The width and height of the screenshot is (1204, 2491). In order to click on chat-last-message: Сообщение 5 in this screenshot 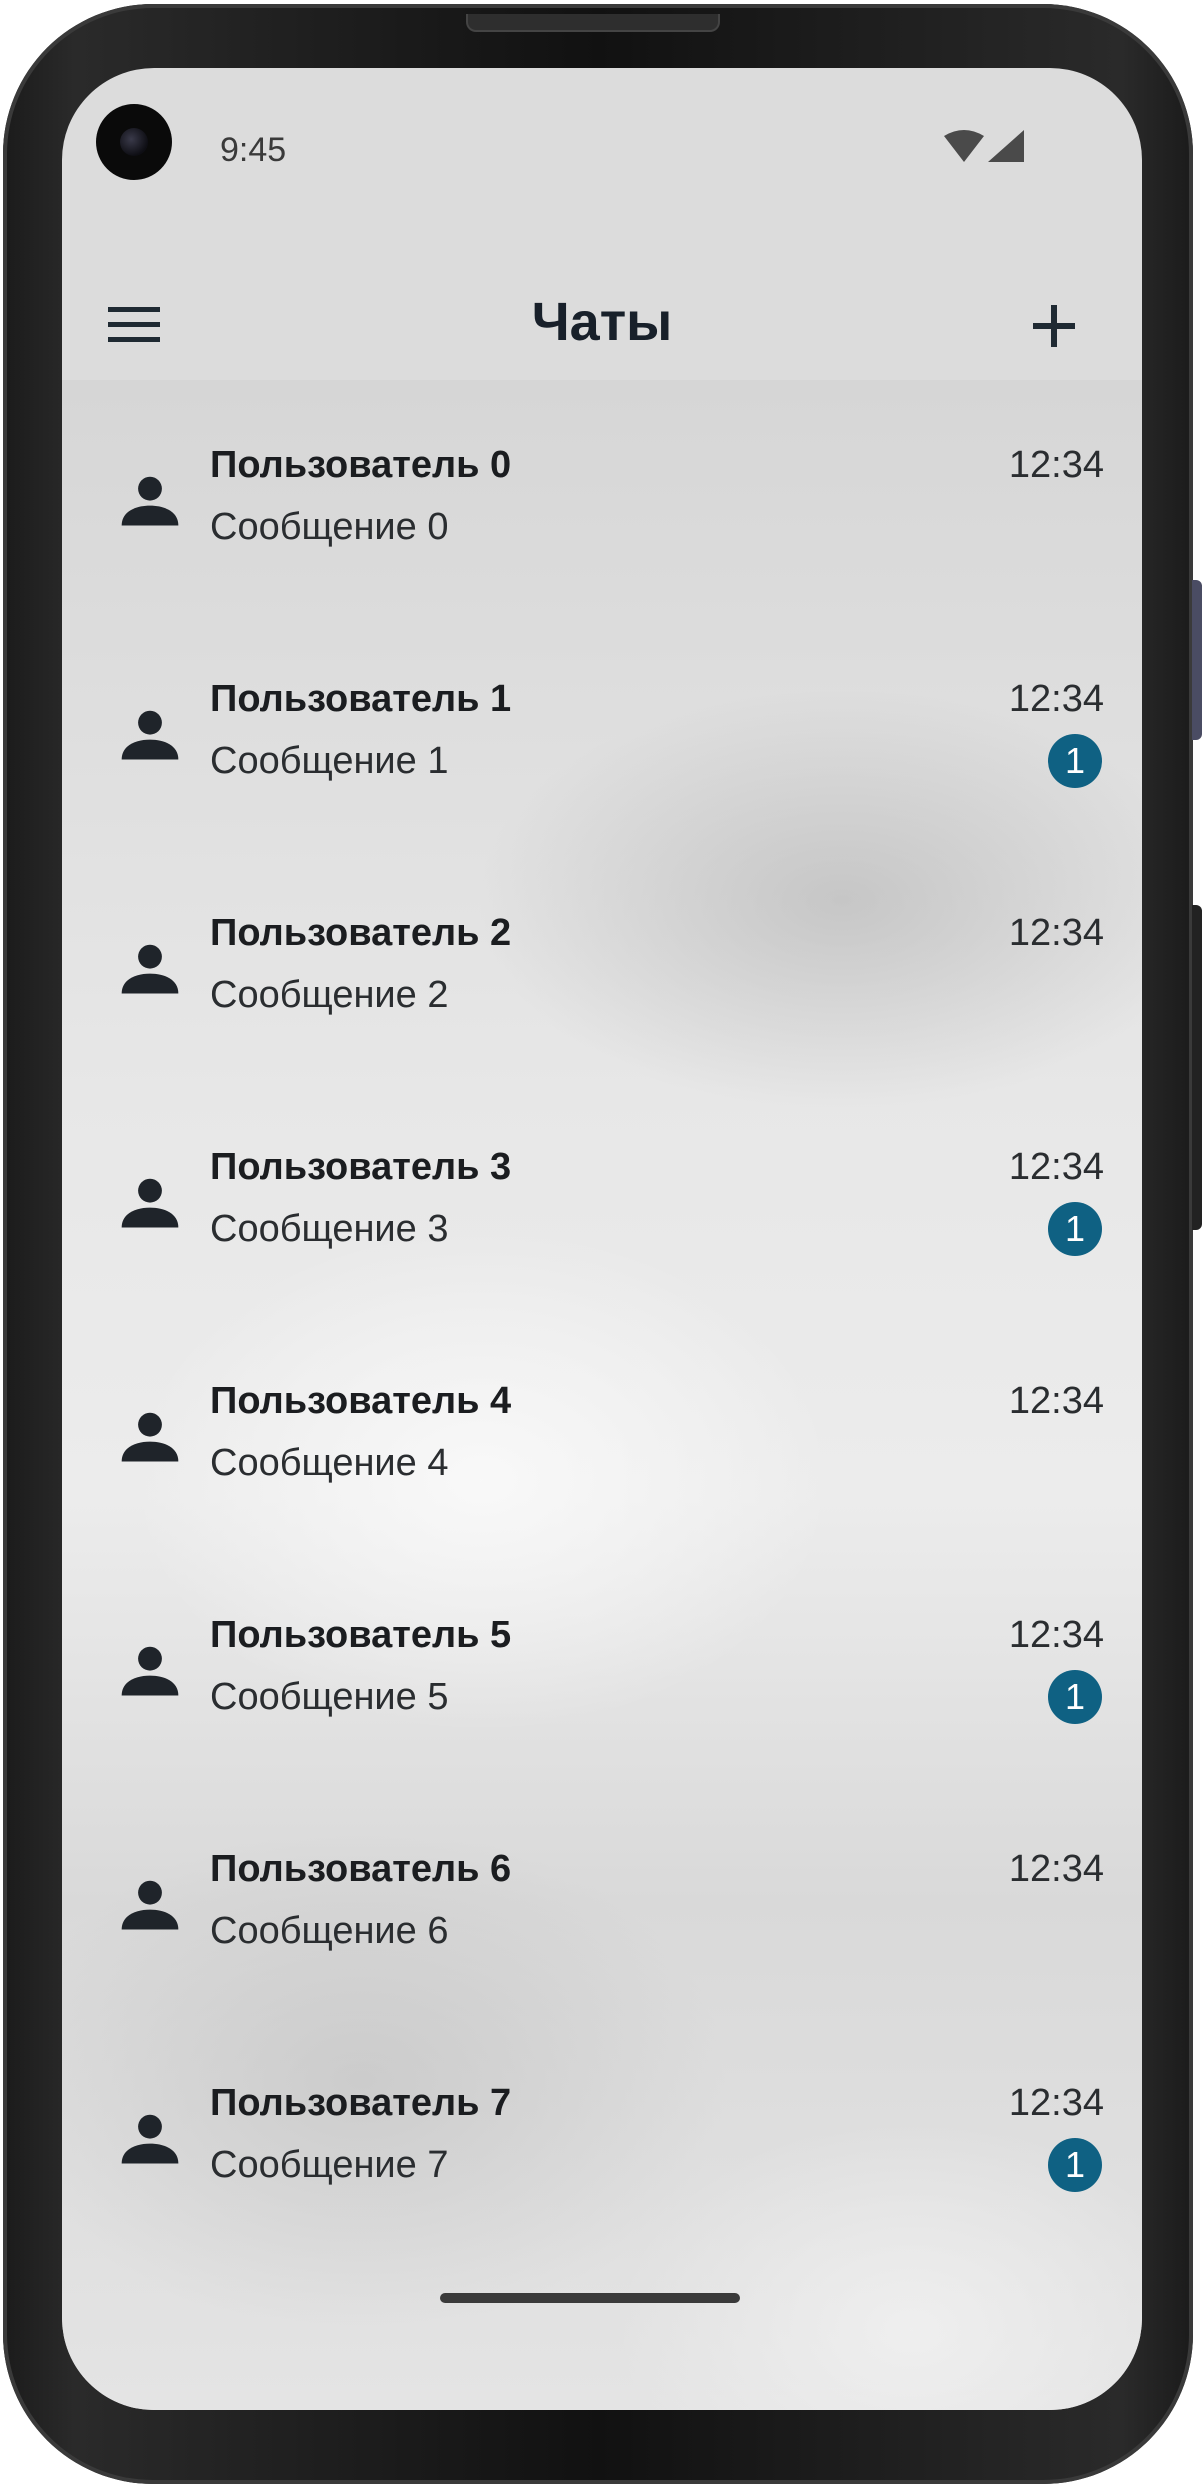, I will do `click(329, 1697)`.